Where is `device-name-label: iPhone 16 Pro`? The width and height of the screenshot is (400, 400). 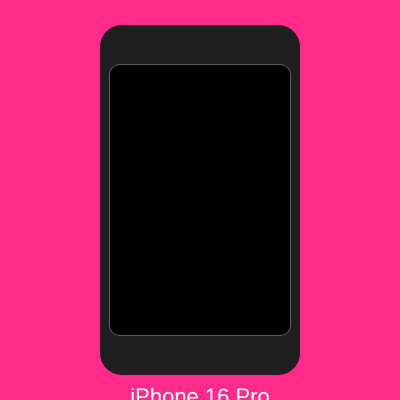 device-name-label: iPhone 16 Pro is located at coordinates (200, 392).